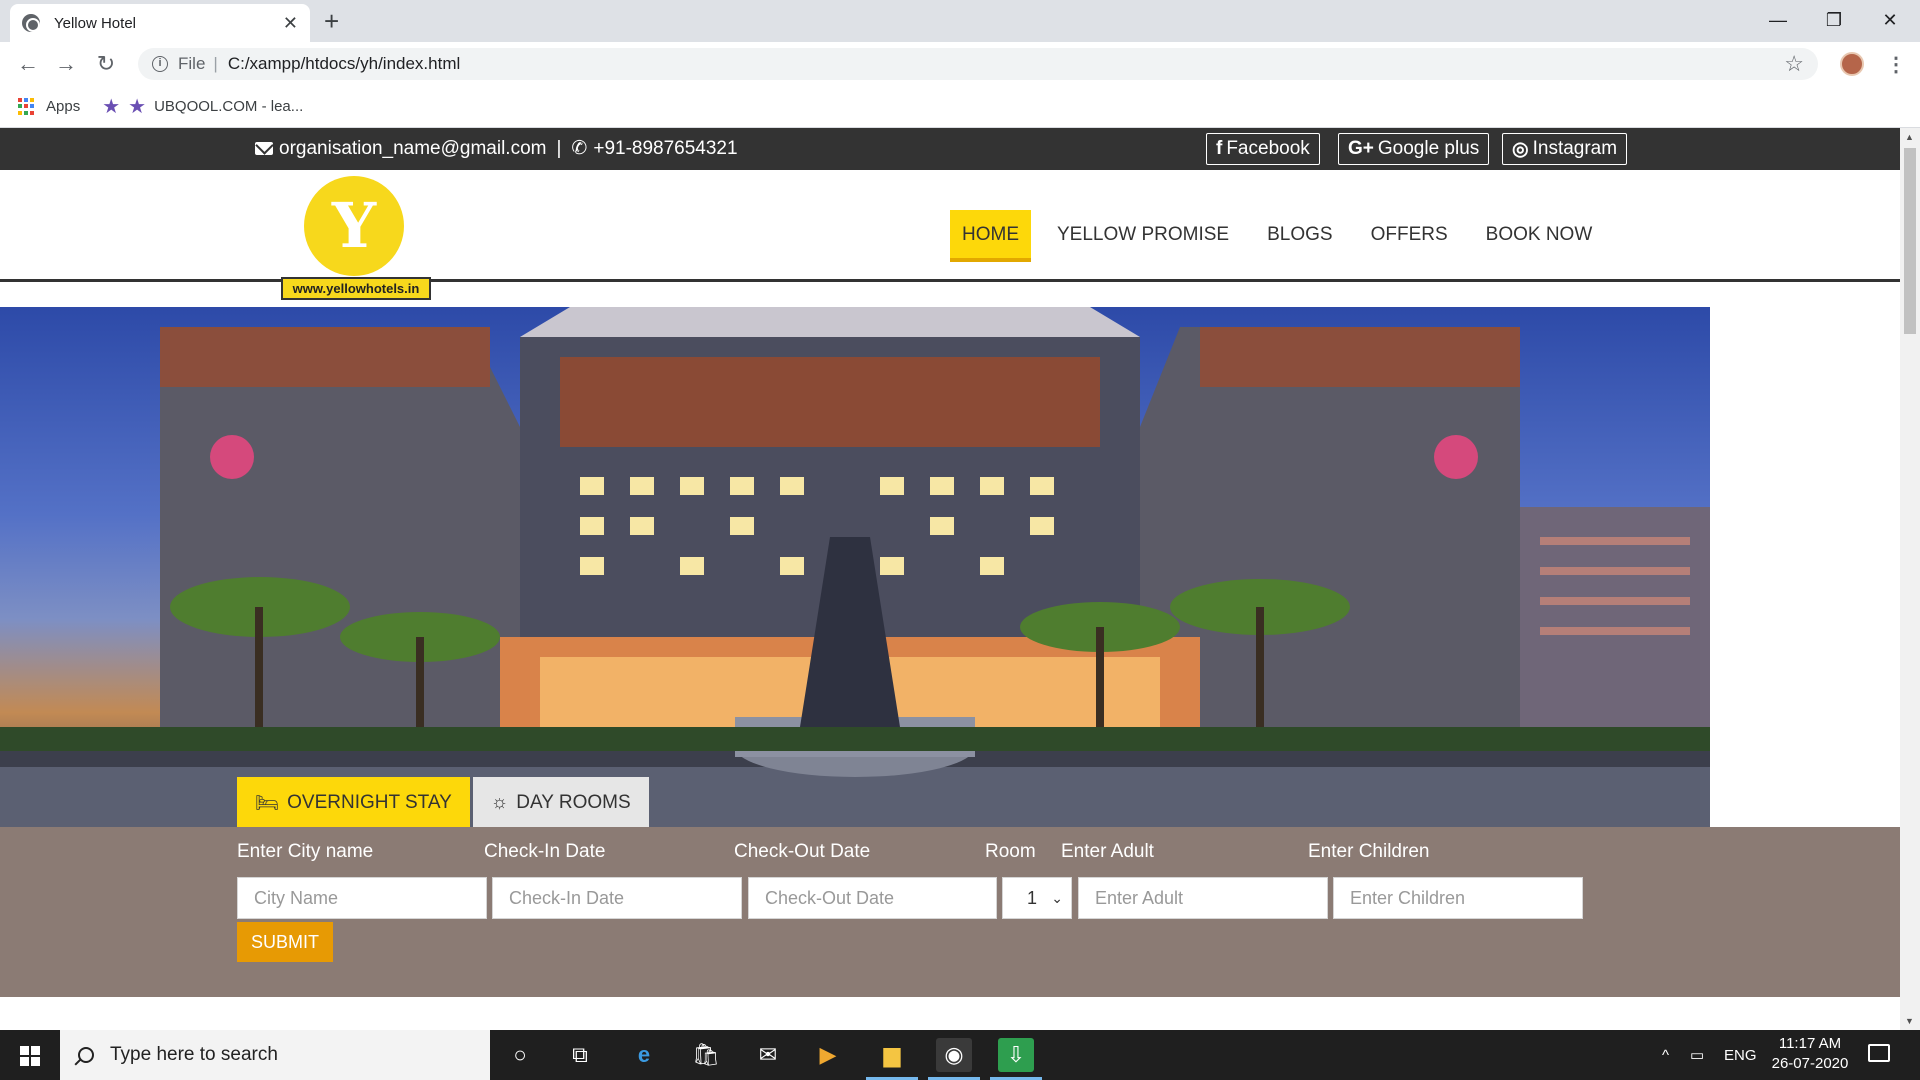 The height and width of the screenshot is (1080, 1920). What do you see at coordinates (362, 898) in the screenshot?
I see `city-input: City Name` at bounding box center [362, 898].